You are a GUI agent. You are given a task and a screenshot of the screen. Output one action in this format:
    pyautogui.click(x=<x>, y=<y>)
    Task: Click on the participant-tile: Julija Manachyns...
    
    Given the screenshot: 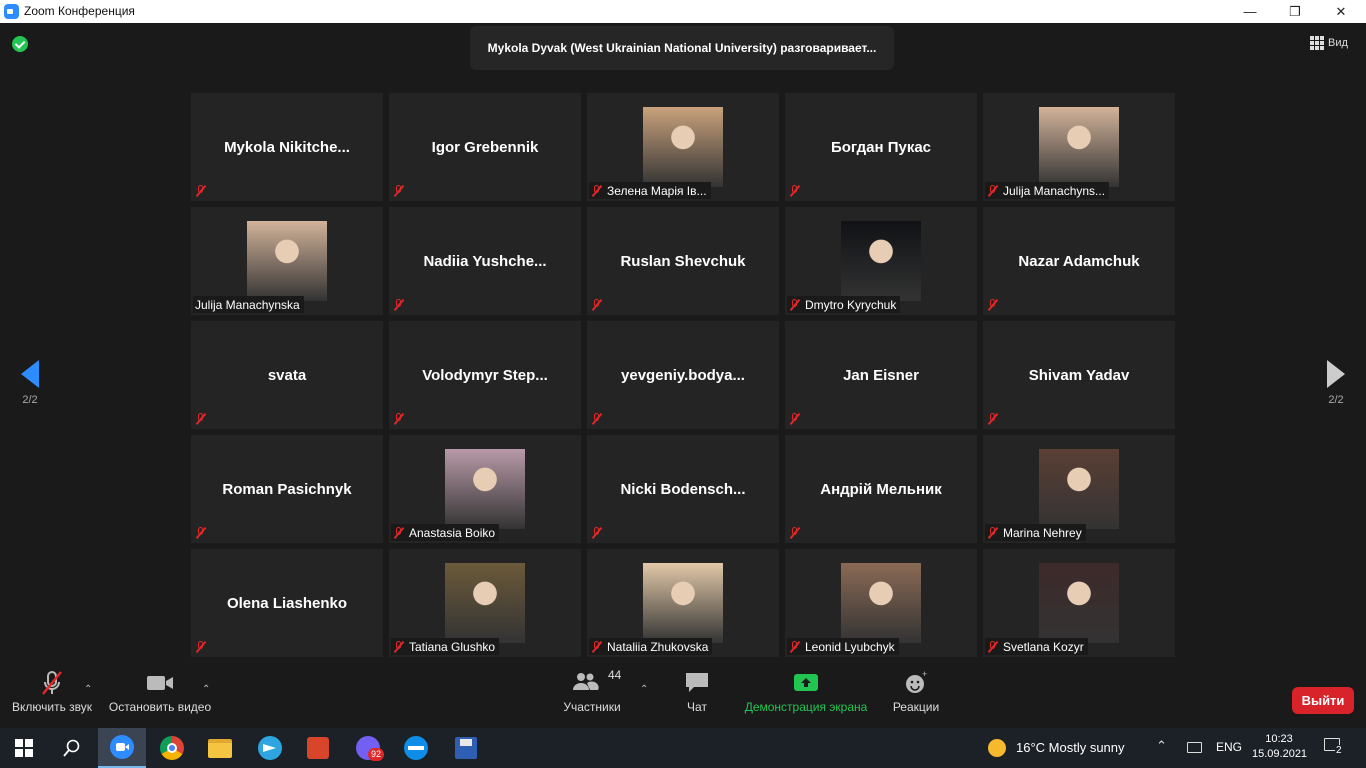 What is the action you would take?
    pyautogui.click(x=1079, y=147)
    